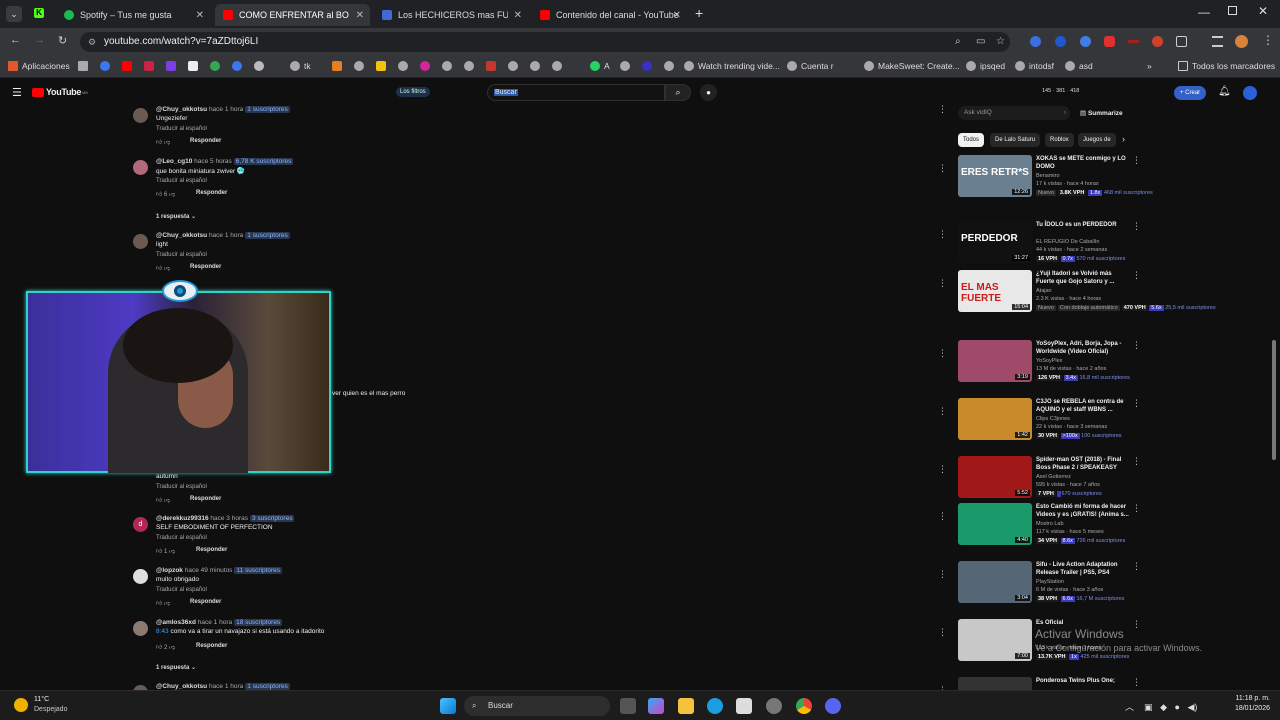 The image size is (1280, 720). I want to click on video-thumbnail: 1:42, so click(995, 419).